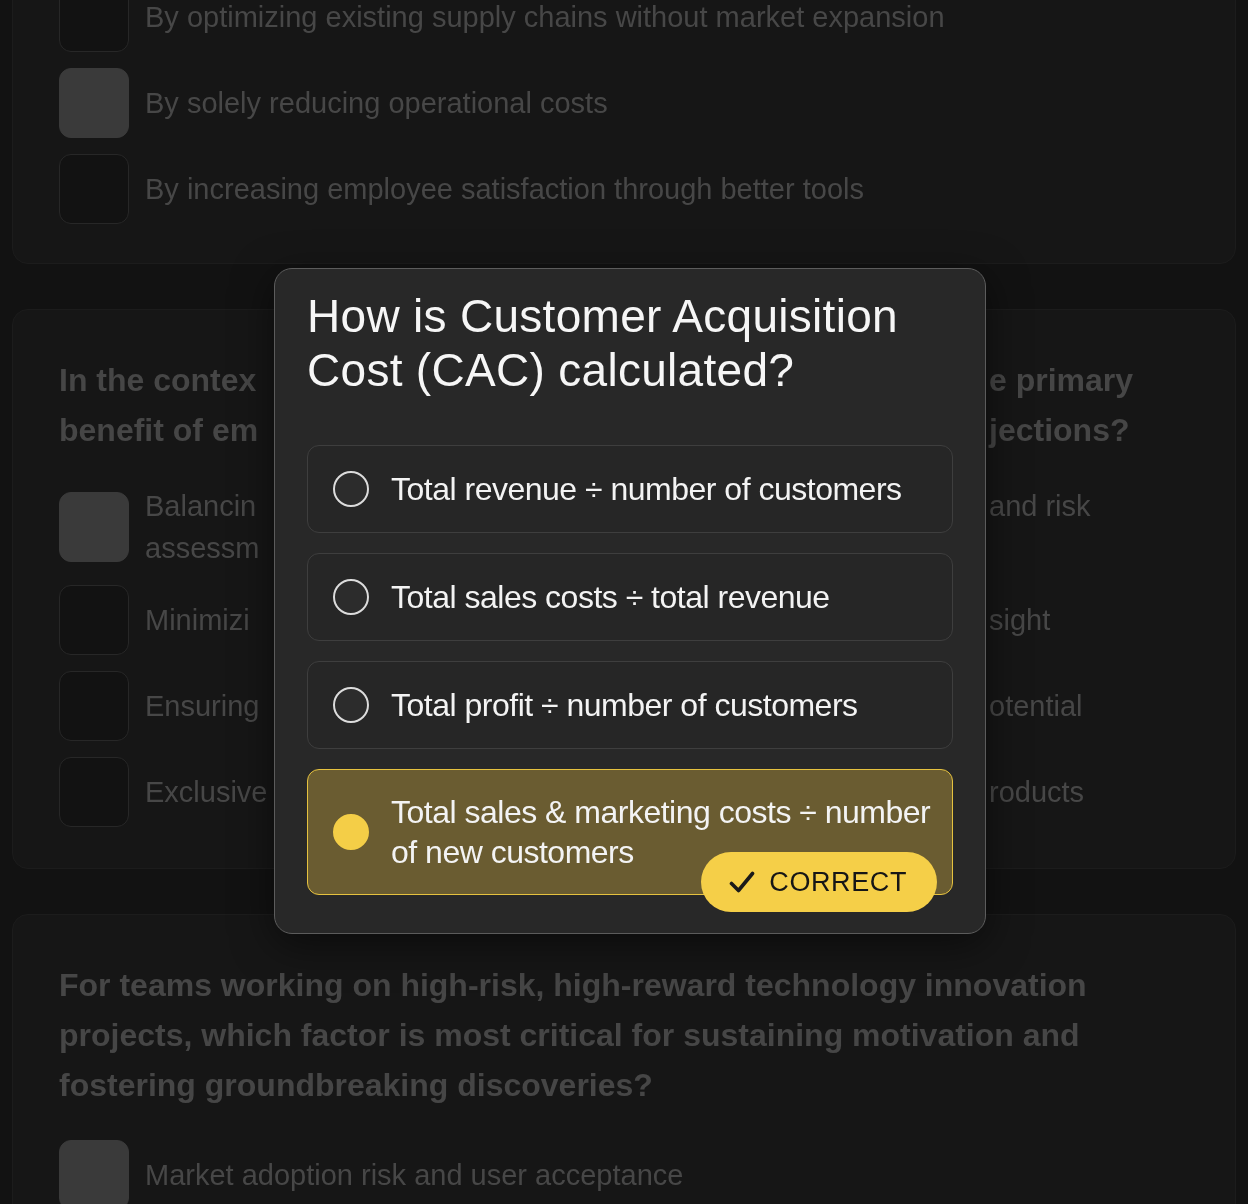 Image resolution: width=1248 pixels, height=1204 pixels. I want to click on check-icon, so click(742, 882).